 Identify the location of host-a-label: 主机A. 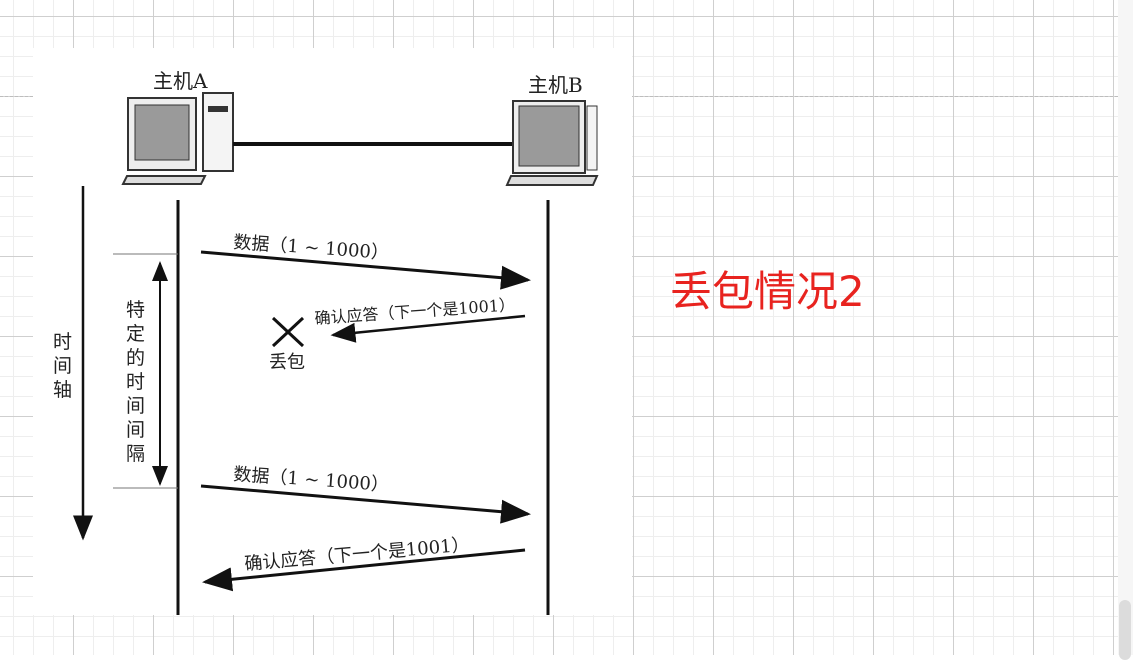
(180, 81).